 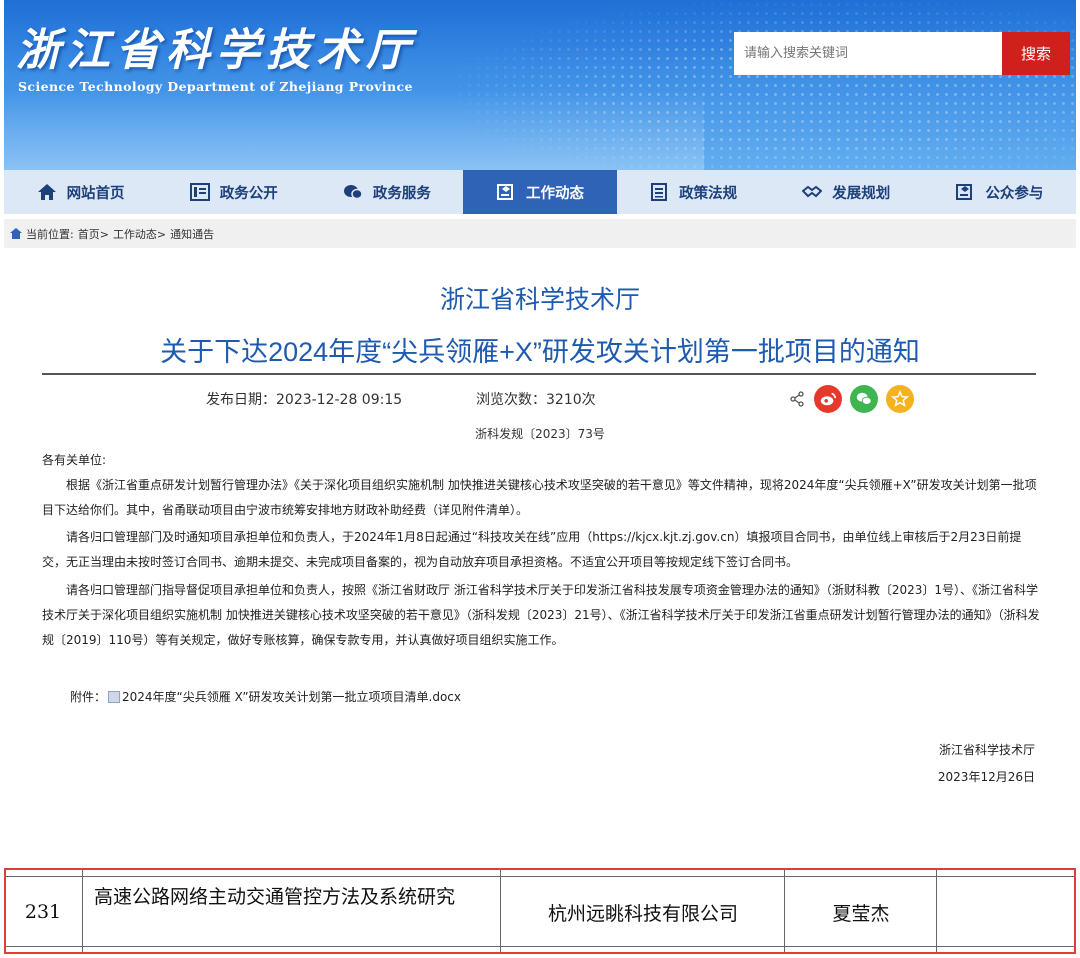 What do you see at coordinates (95, 193) in the screenshot?
I see `nav-item-label: 网站首页` at bounding box center [95, 193].